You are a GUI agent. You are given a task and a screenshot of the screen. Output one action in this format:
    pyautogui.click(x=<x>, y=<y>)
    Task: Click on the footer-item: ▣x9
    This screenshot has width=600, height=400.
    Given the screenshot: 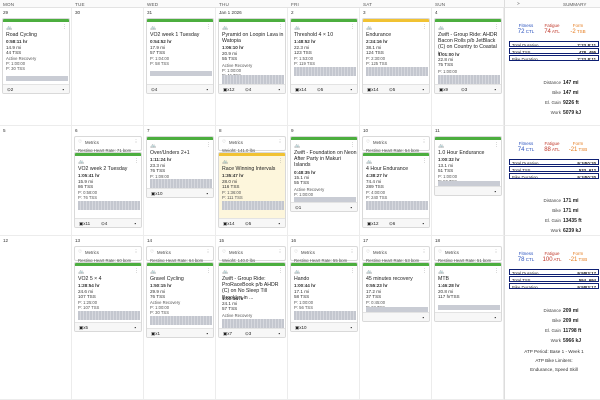 What is the action you would take?
    pyautogui.click(x=443, y=90)
    